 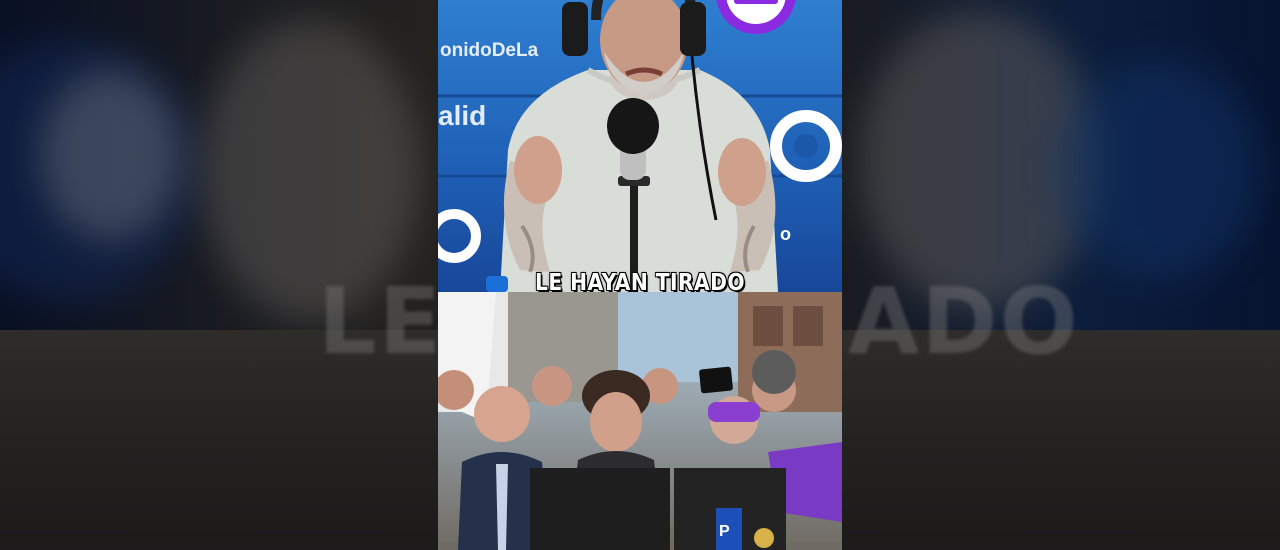 What do you see at coordinates (724, 531) in the screenshot?
I see `svg-text: P` at bounding box center [724, 531].